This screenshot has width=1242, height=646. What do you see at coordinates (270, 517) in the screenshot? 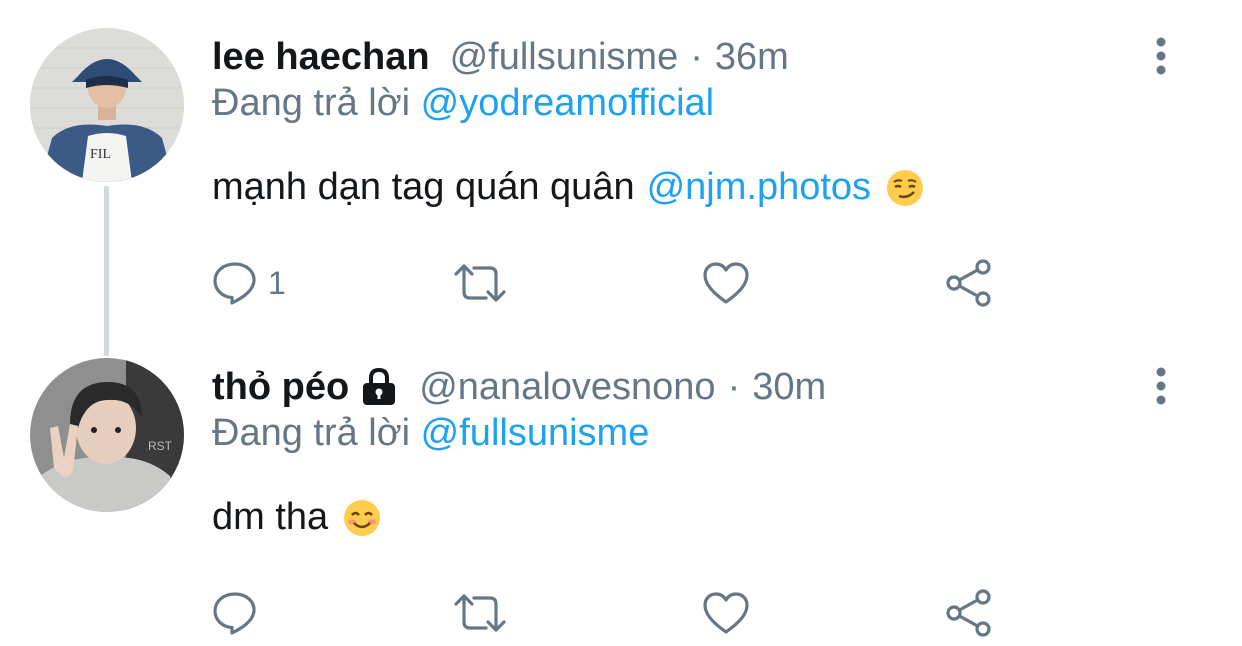
I see `tweet-body: dm tha` at bounding box center [270, 517].